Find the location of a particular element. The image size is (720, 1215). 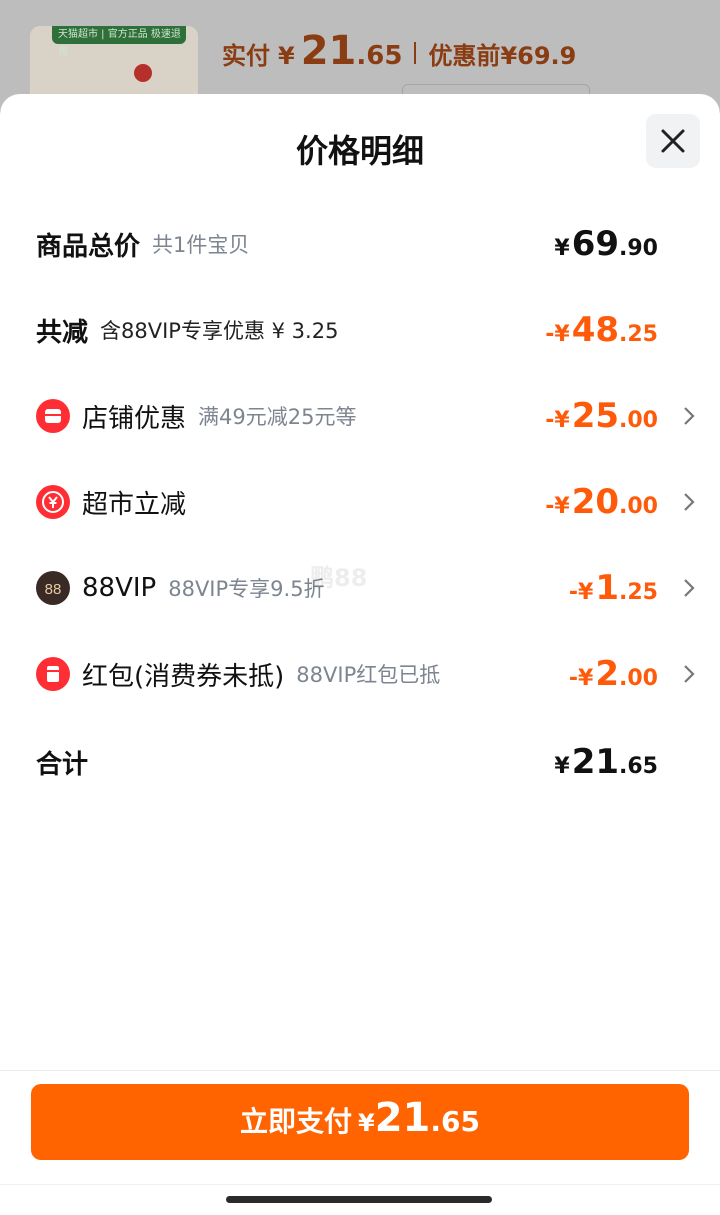

close-button is located at coordinates (673, 141).